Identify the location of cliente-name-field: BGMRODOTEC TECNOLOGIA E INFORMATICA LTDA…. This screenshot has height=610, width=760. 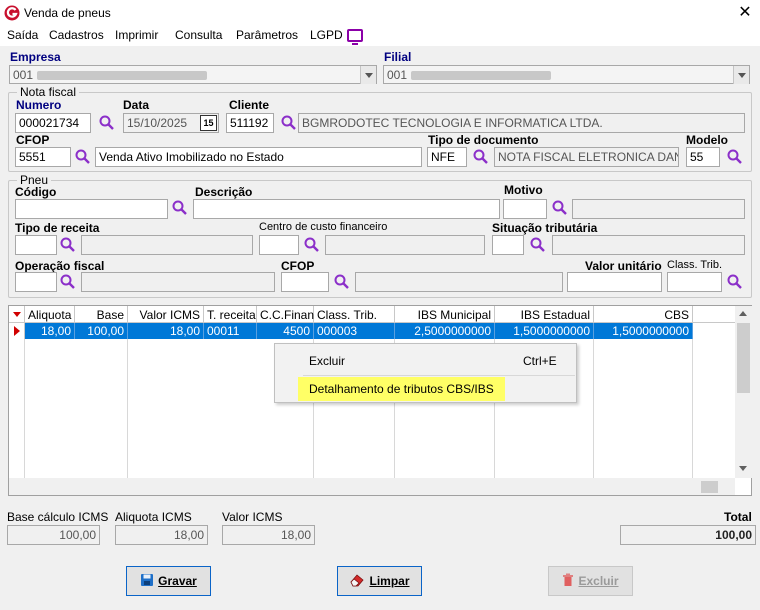
(521, 123).